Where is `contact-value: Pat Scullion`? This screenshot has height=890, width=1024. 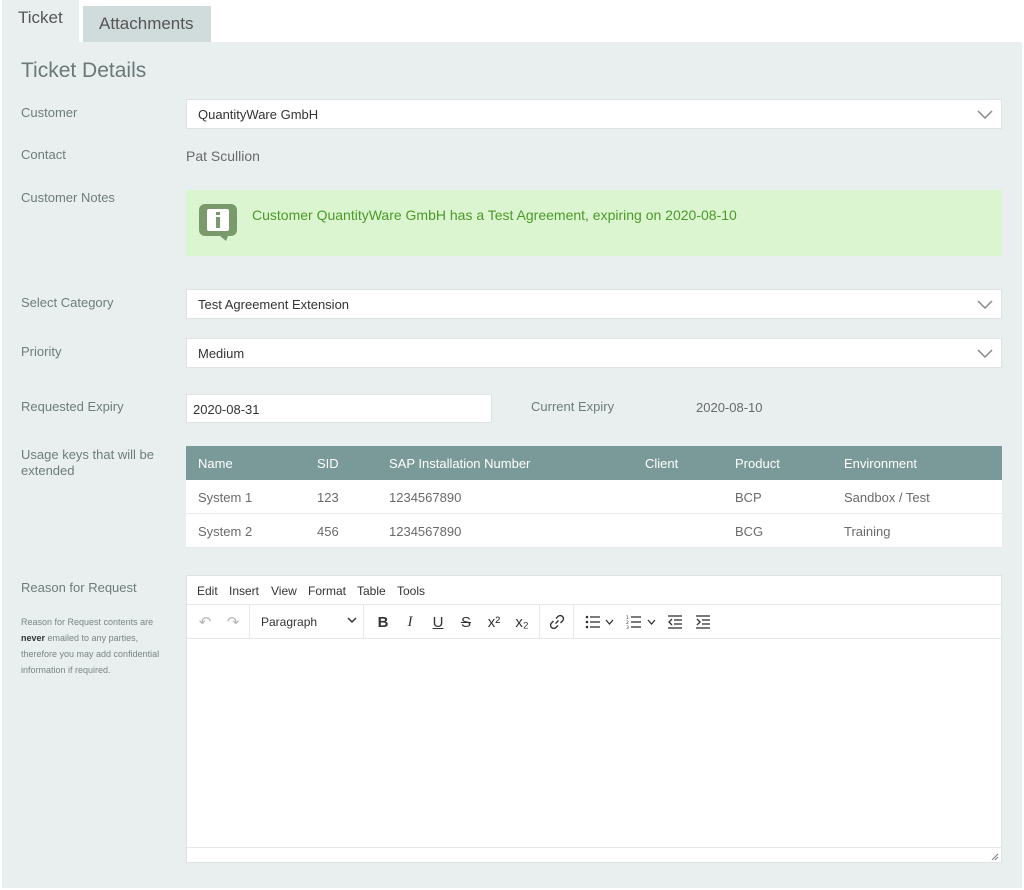
contact-value: Pat Scullion is located at coordinates (223, 156).